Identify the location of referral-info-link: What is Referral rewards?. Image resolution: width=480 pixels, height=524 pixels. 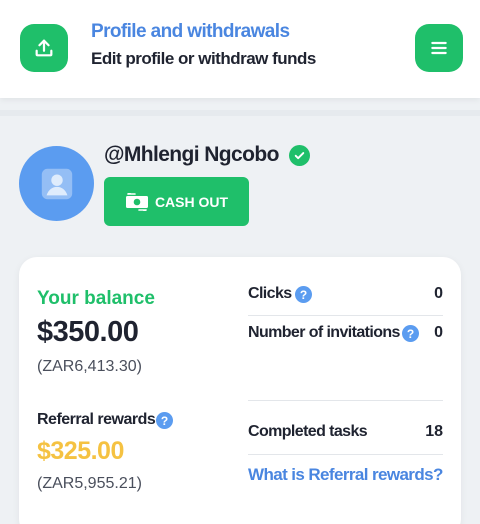
(345, 475).